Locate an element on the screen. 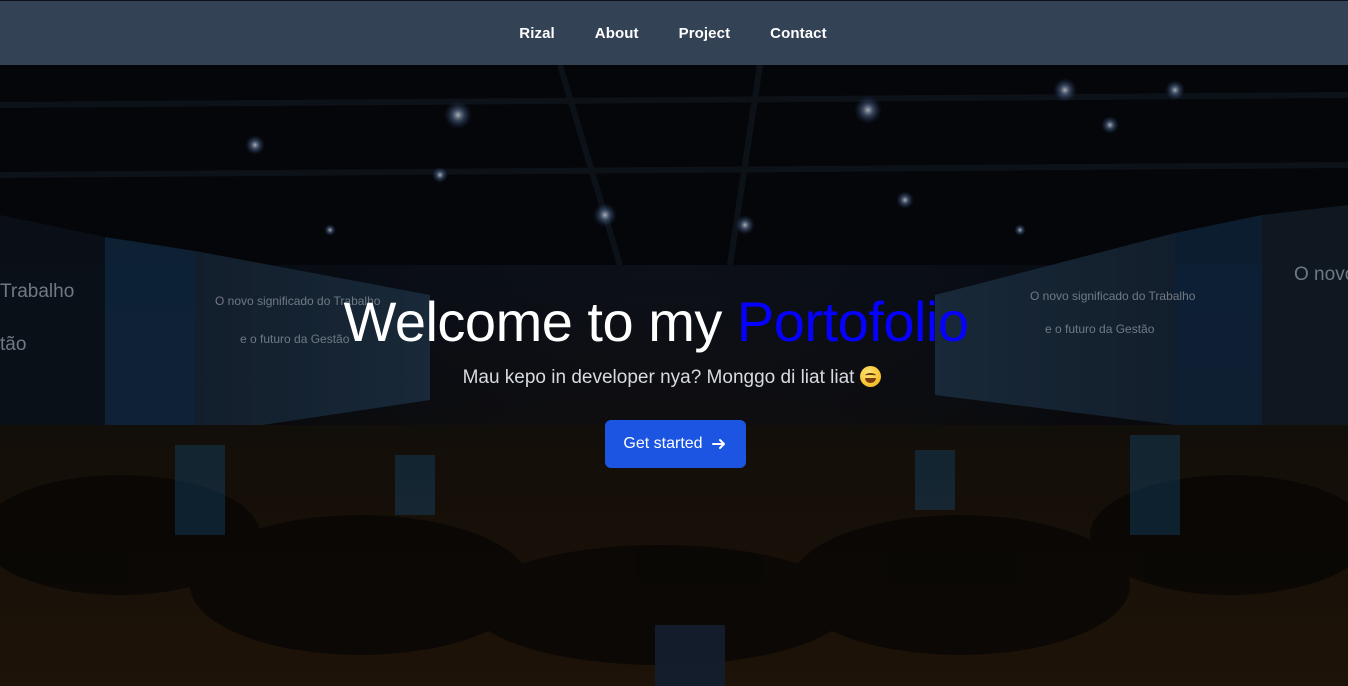 Image resolution: width=1348 pixels, height=686 pixels. hero-title-main: Welcome to my is located at coordinates (540, 321).